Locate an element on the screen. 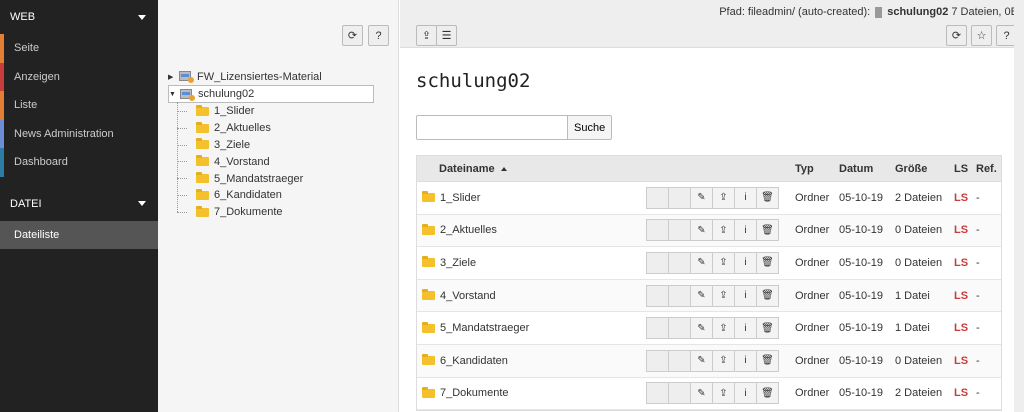 The height and width of the screenshot is (412, 1024). file-name-cell: 4_Vorstand is located at coordinates (459, 295).